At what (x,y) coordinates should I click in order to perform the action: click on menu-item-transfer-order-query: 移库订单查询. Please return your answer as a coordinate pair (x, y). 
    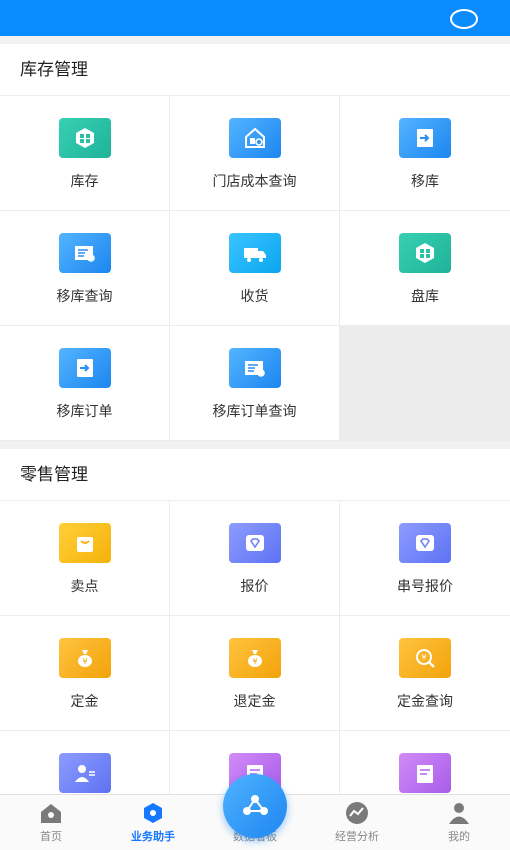
    Looking at the image, I should click on (255, 383).